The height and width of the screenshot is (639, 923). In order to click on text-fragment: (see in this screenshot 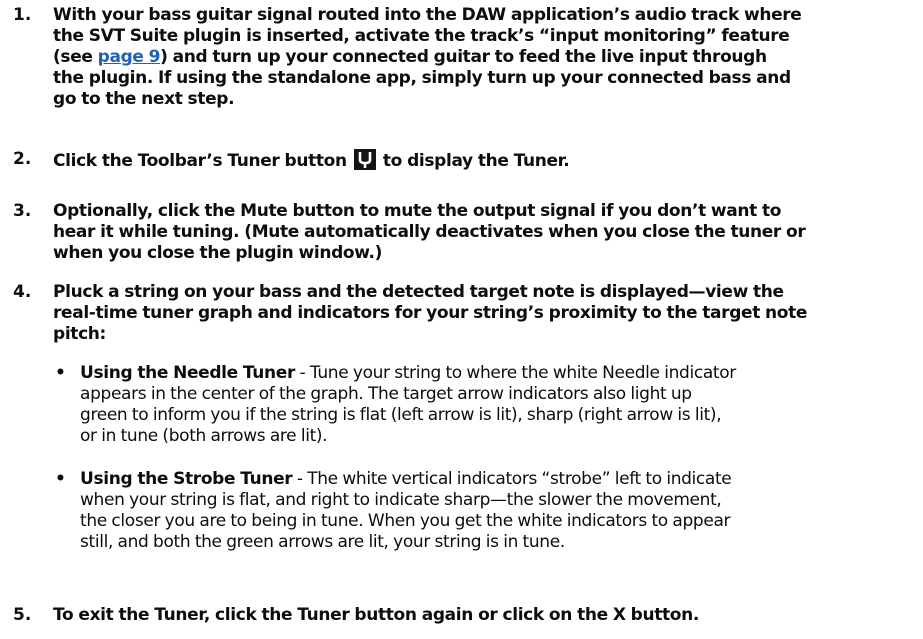, I will do `click(75, 57)`.